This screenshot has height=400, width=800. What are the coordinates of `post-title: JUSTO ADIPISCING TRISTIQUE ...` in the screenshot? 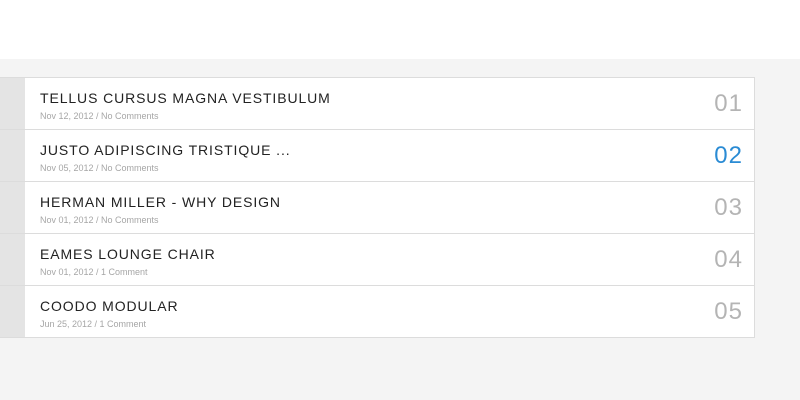 It's located at (165, 150).